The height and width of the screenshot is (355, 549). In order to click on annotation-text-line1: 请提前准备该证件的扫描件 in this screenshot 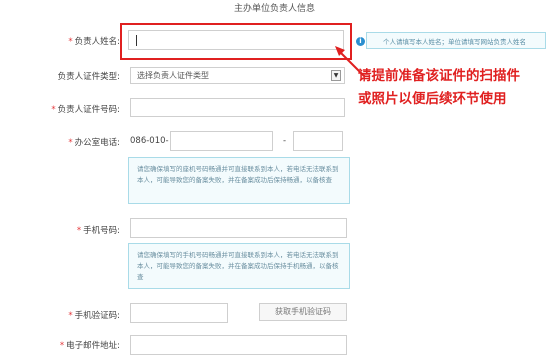, I will do `click(439, 76)`.